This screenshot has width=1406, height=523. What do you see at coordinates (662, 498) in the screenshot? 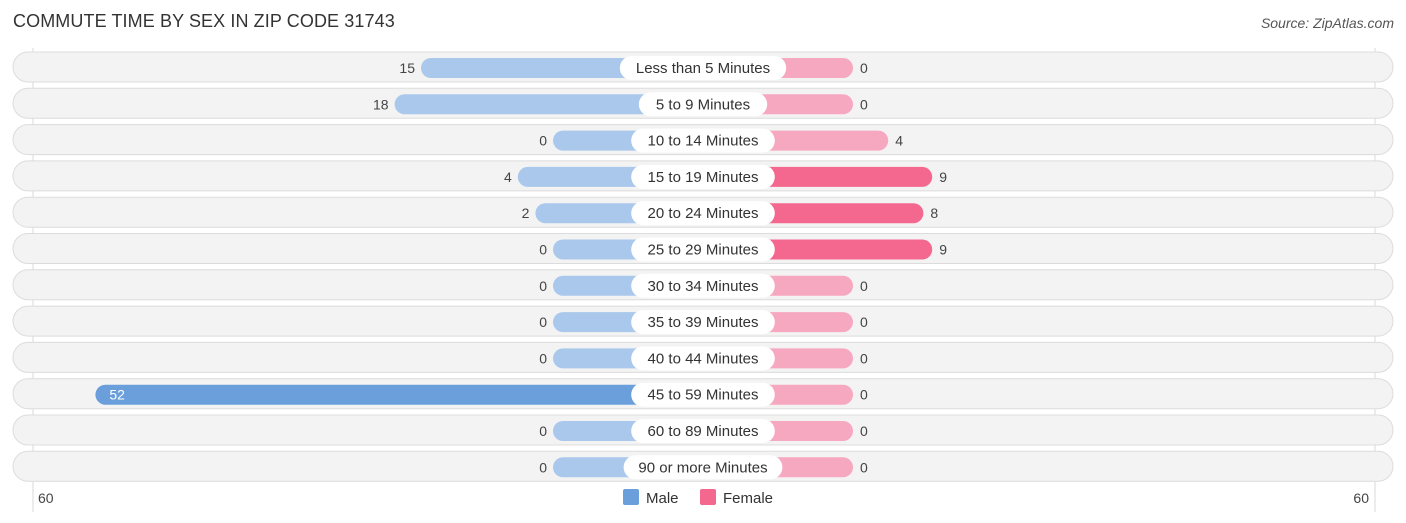
I see `legend-label-male: Male` at bounding box center [662, 498].